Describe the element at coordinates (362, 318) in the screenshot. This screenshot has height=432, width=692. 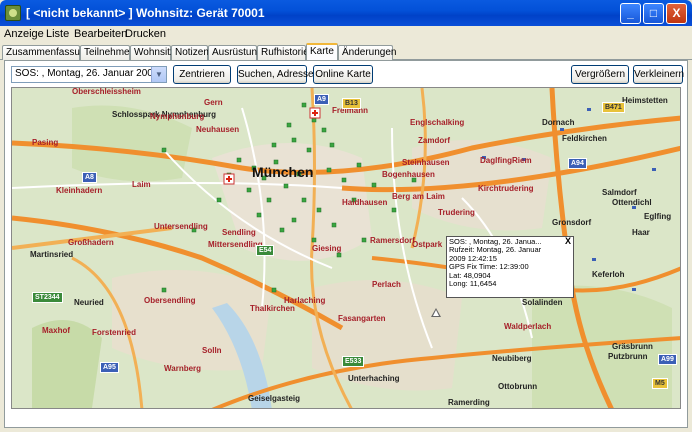
I see `map-place-label: Fasangarten` at that location.